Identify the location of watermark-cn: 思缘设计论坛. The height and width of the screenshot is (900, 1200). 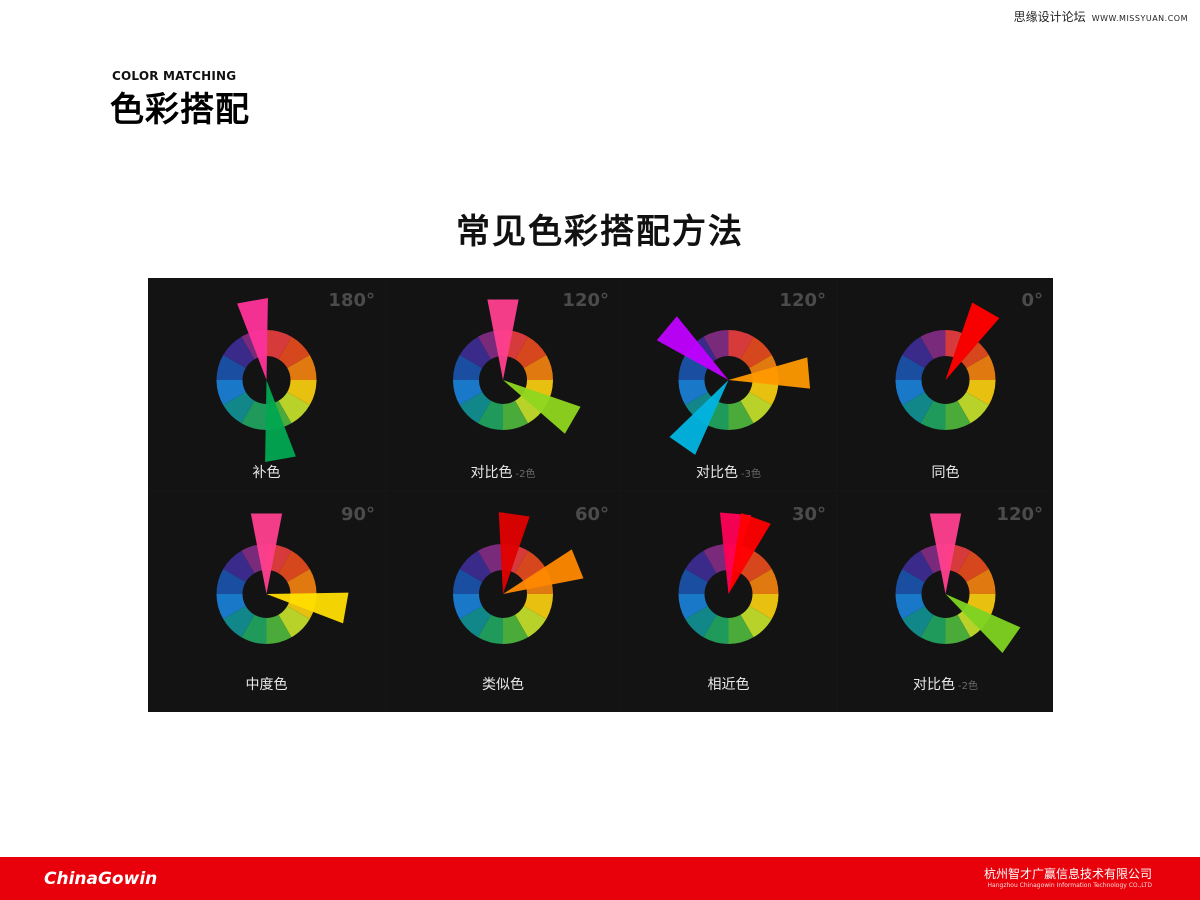
(1049, 17).